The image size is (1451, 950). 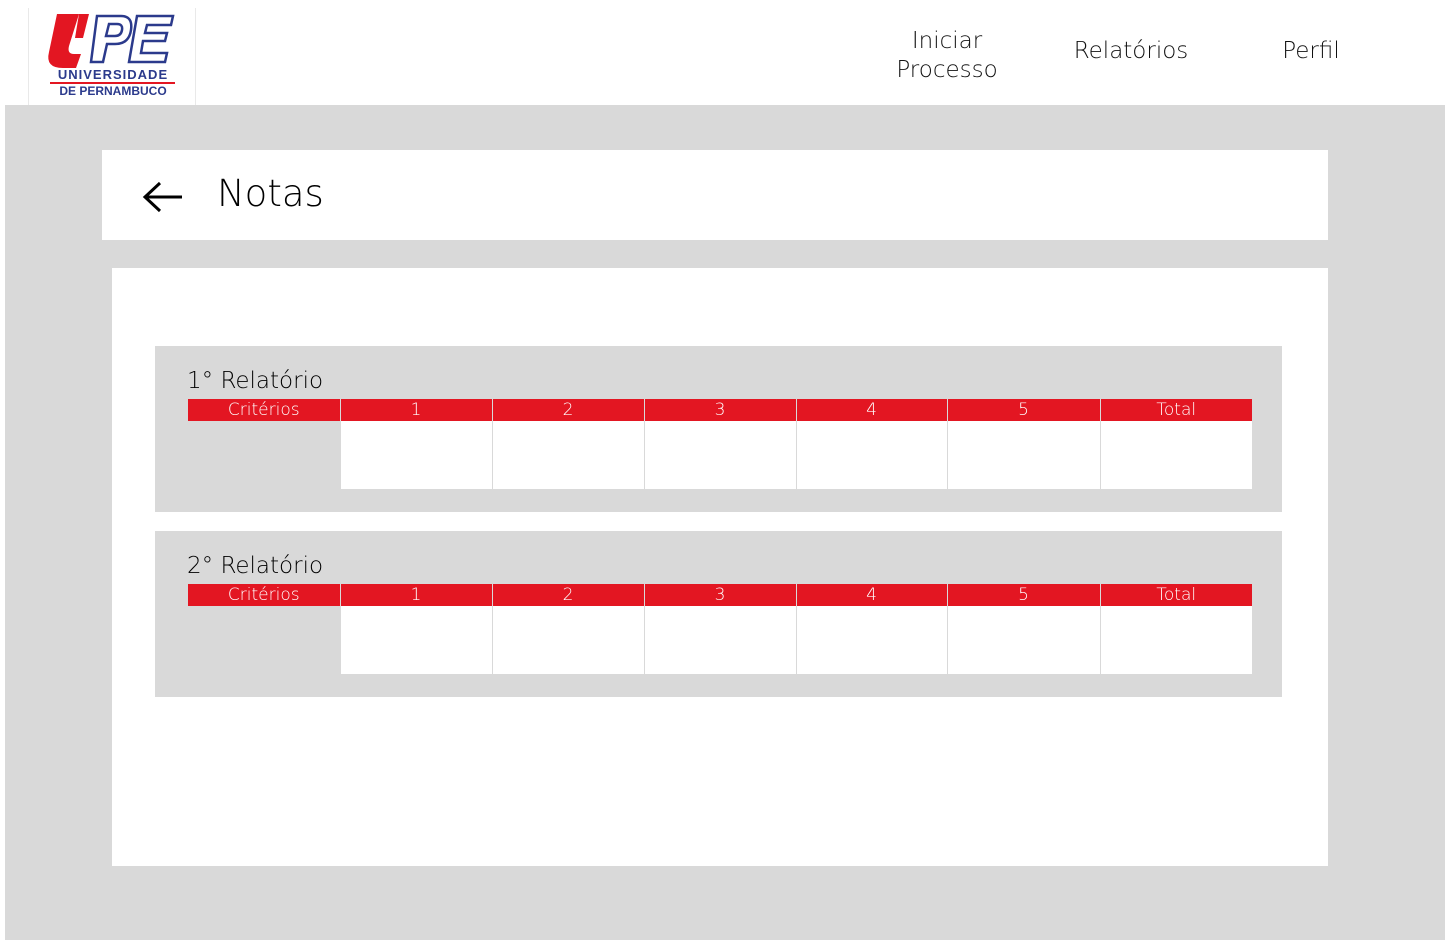 I want to click on report-panel-2: 2° Relatório Critérios 1 2 3 4 5 Total, so click(x=718, y=614).